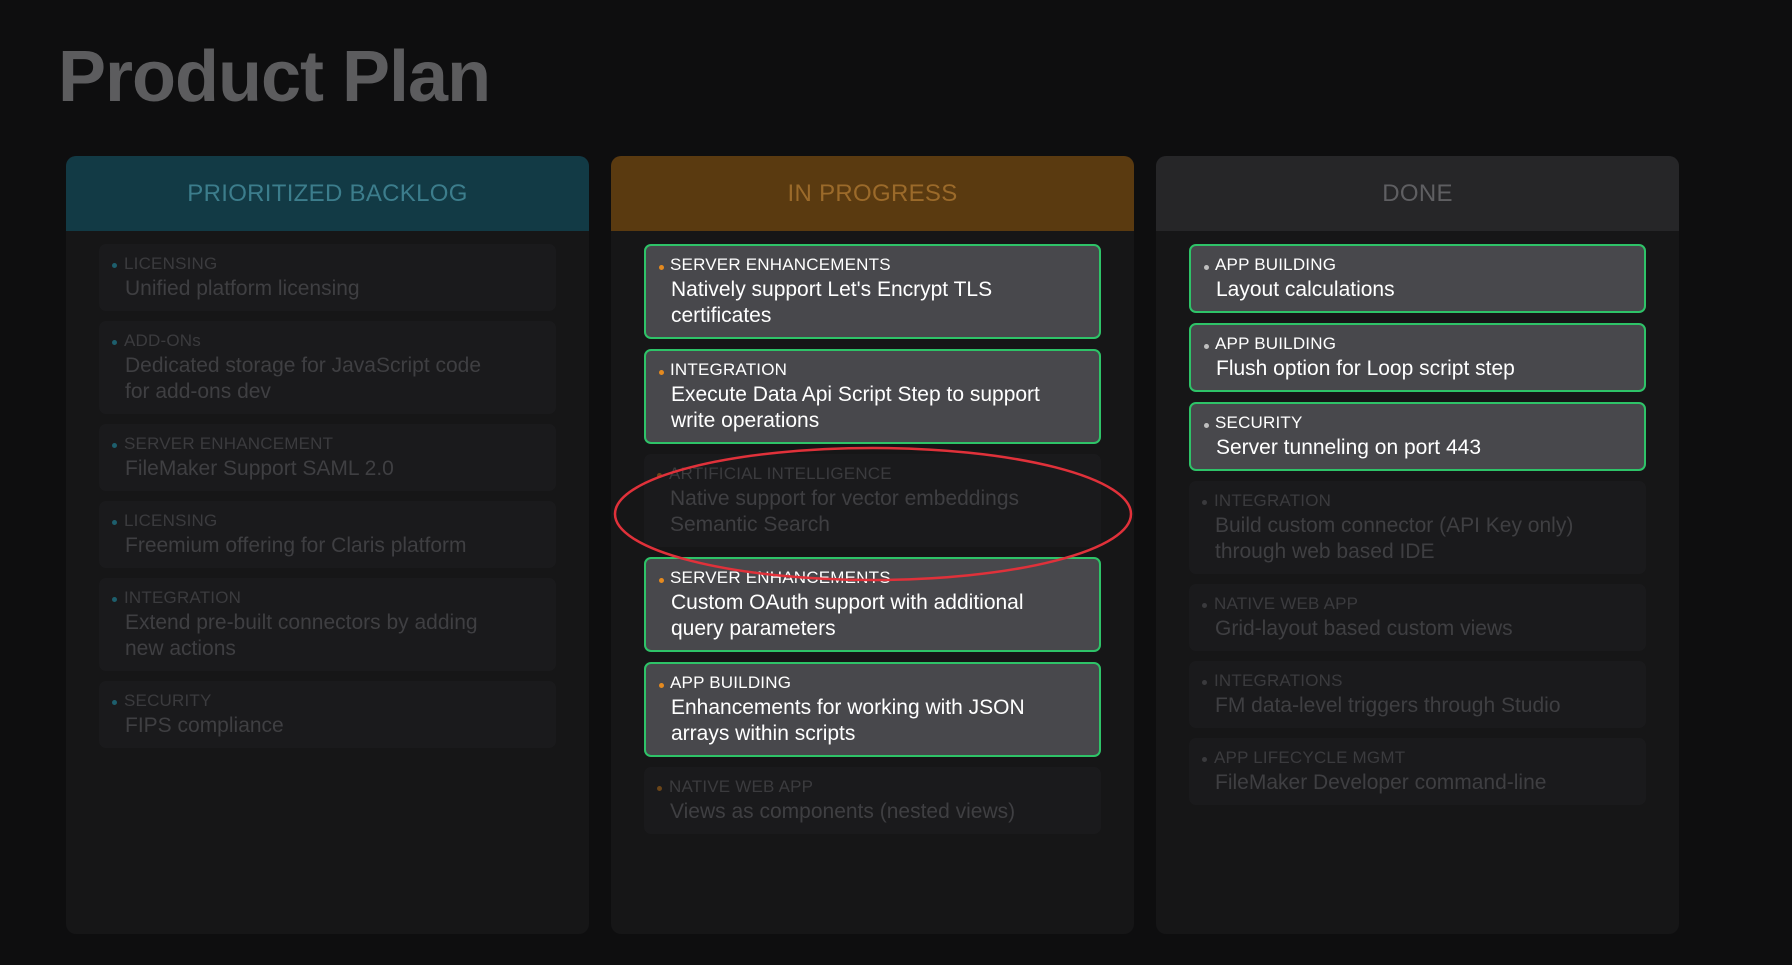  What do you see at coordinates (204, 725) in the screenshot?
I see `card-title: FIPS compliance` at bounding box center [204, 725].